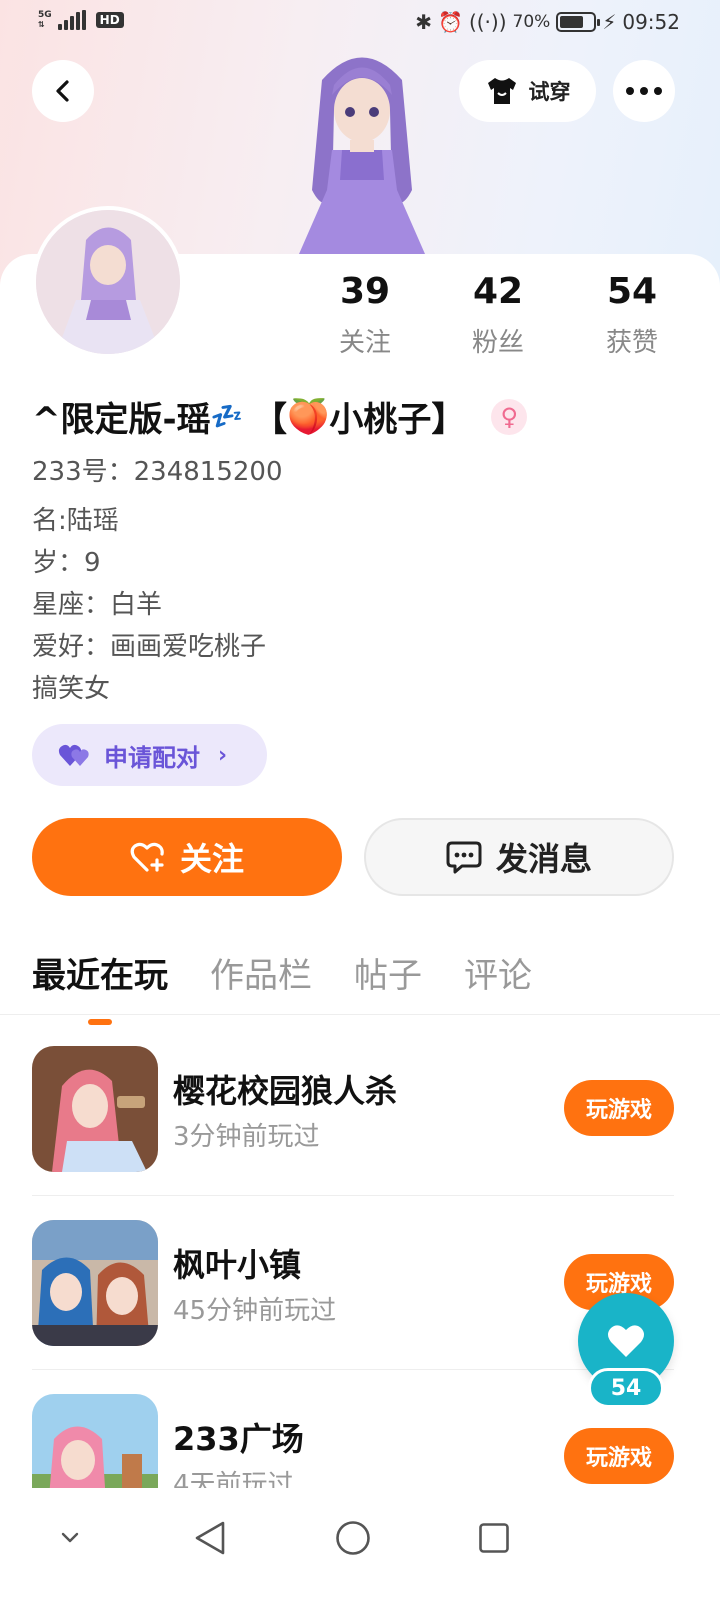  I want to click on tshirt-icon, so click(501, 91).